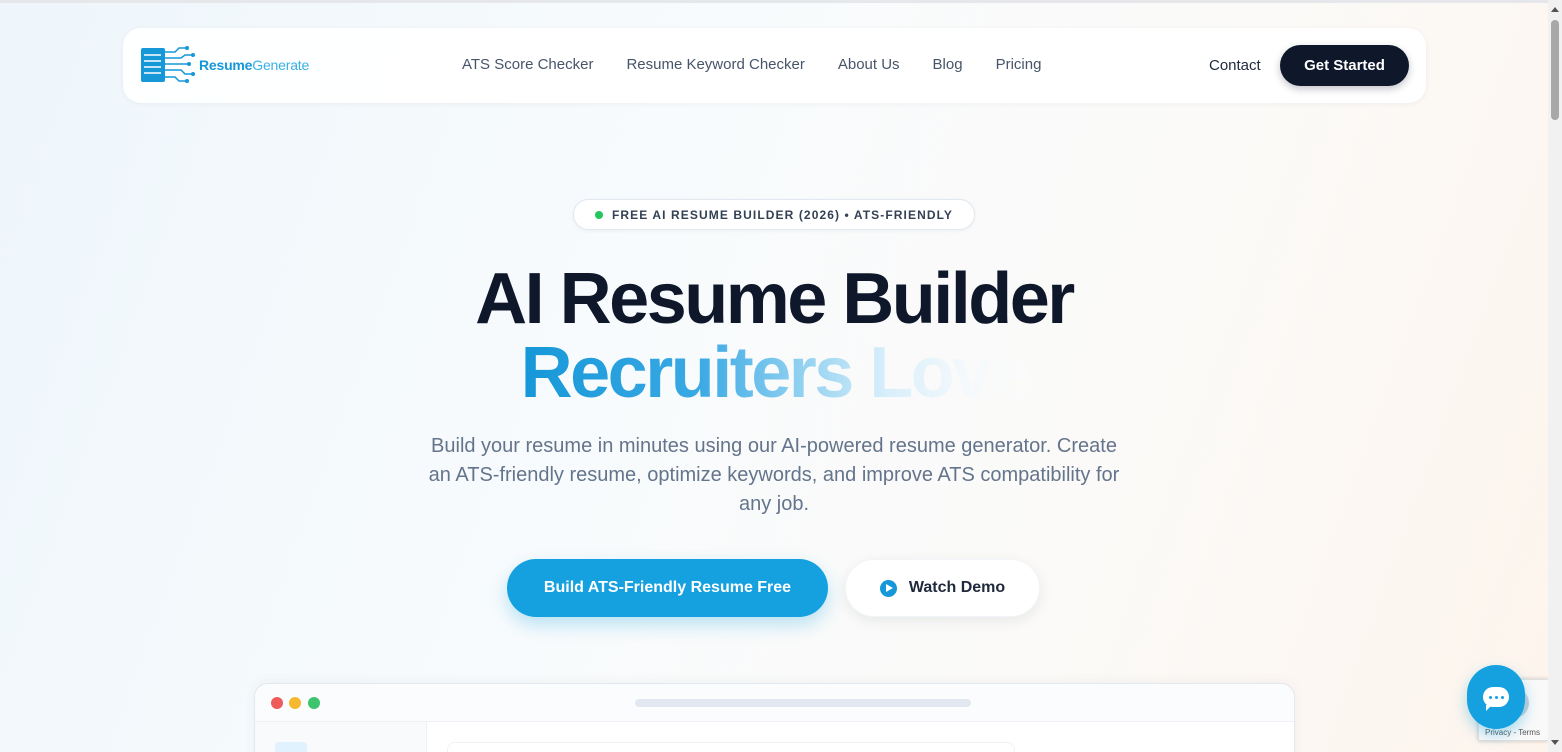  What do you see at coordinates (803, 703) in the screenshot?
I see `preview-address-bar` at bounding box center [803, 703].